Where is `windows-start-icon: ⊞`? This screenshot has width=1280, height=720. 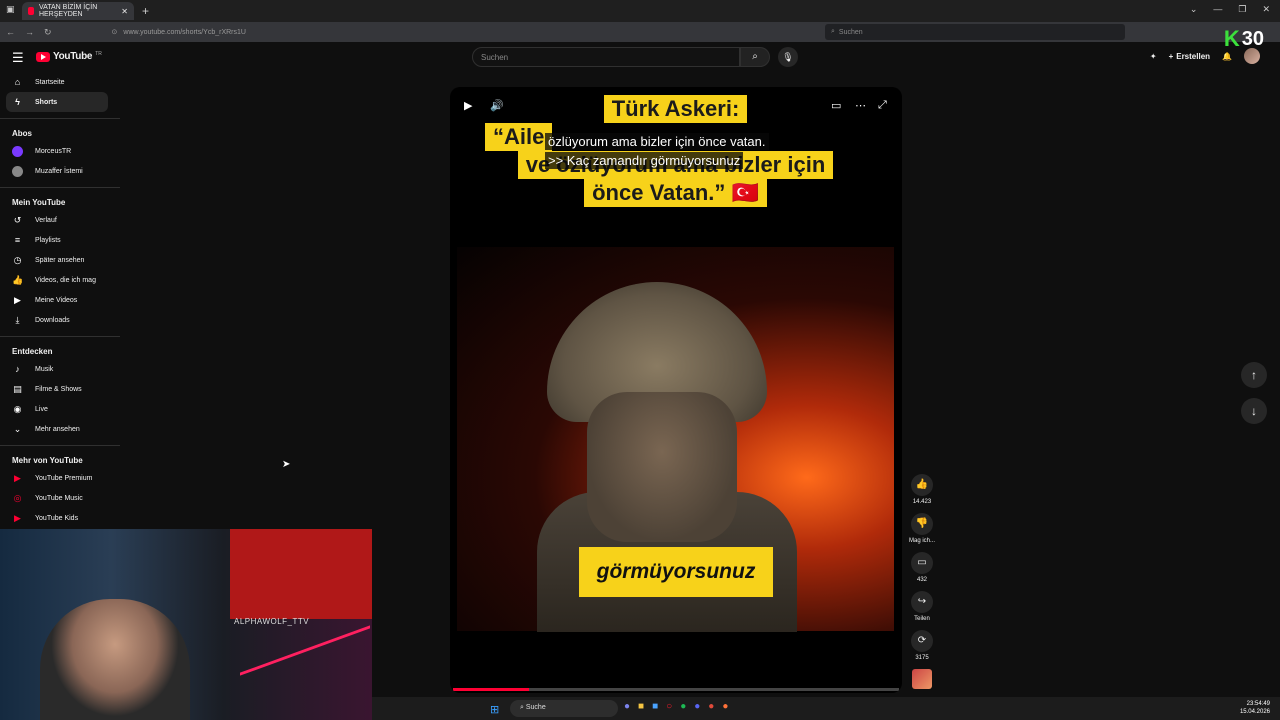
windows-start-icon: ⊞ is located at coordinates (494, 709).